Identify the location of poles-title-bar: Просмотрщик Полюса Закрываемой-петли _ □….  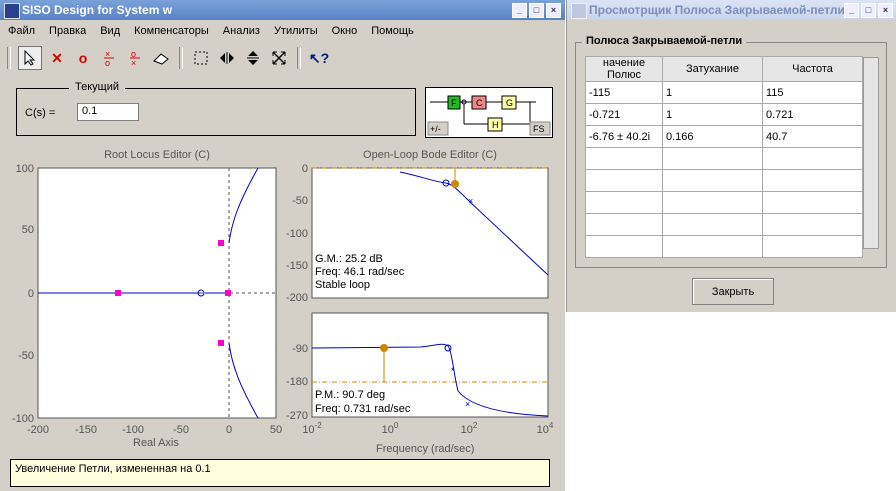
(731, 10).